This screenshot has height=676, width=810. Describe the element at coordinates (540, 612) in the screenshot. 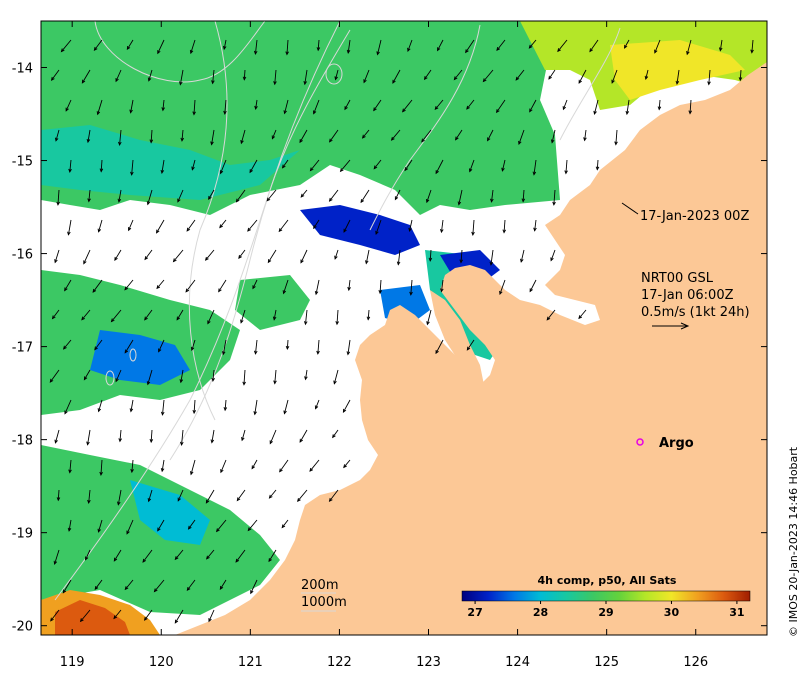

I see `colorbar-tick-label: 28` at that location.